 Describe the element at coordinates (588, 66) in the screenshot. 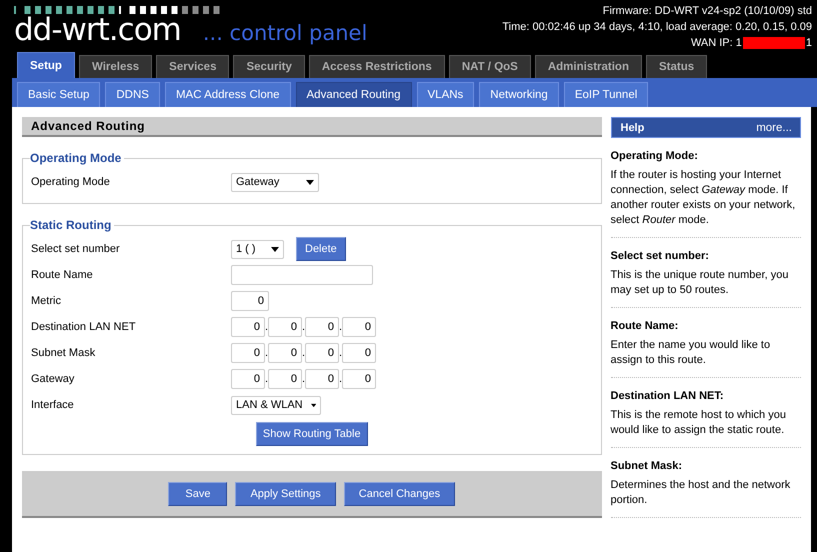

I see `main-tab: Administration` at that location.